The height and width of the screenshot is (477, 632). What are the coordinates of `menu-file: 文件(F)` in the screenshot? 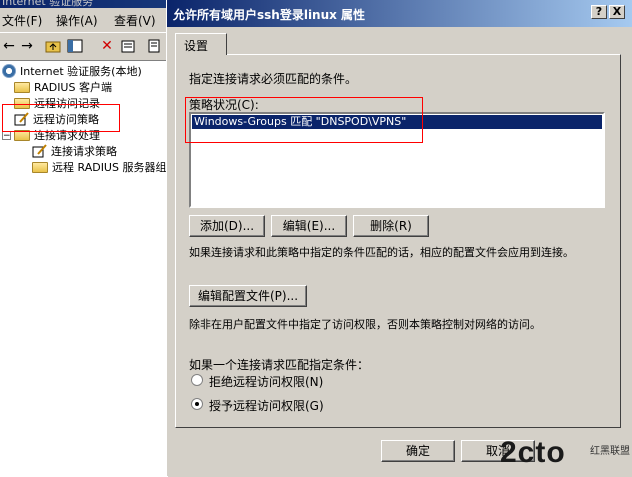 It's located at (22, 20).